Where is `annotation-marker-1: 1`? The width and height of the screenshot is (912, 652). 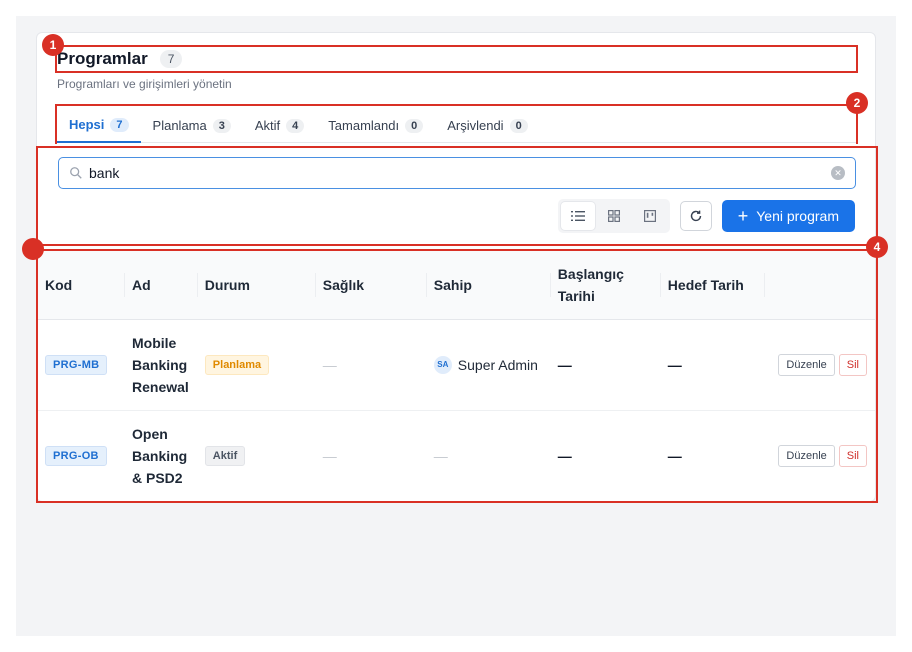 annotation-marker-1: 1 is located at coordinates (53, 45).